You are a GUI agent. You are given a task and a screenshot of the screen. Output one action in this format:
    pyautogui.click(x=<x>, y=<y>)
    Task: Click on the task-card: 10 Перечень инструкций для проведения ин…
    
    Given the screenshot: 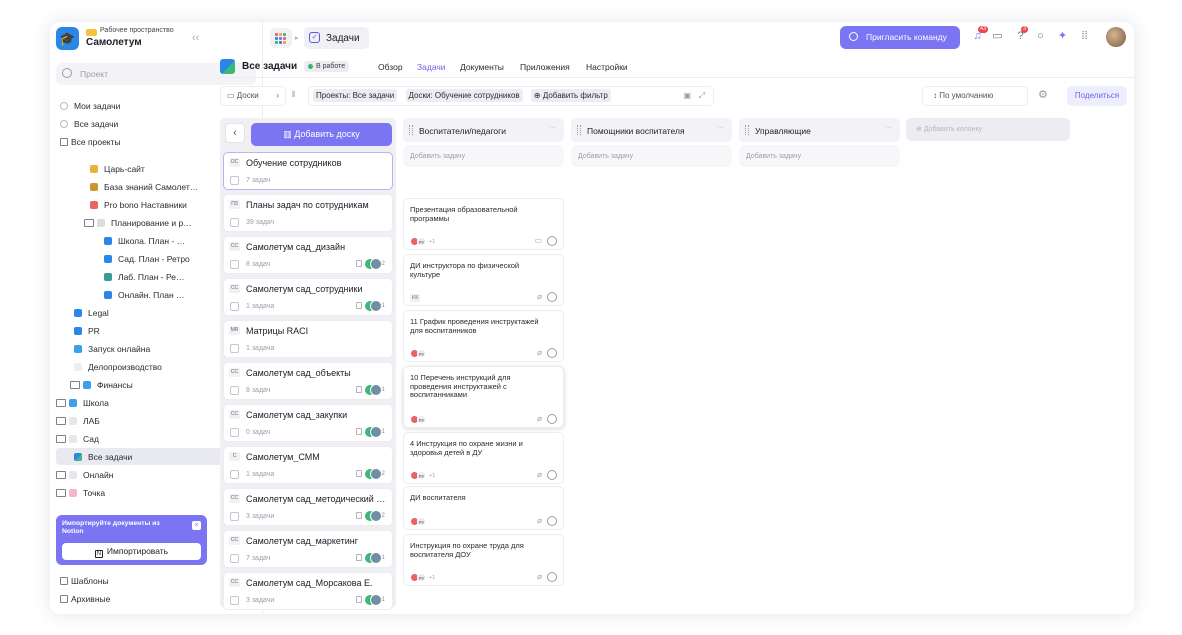 What is the action you would take?
    pyautogui.click(x=483, y=397)
    